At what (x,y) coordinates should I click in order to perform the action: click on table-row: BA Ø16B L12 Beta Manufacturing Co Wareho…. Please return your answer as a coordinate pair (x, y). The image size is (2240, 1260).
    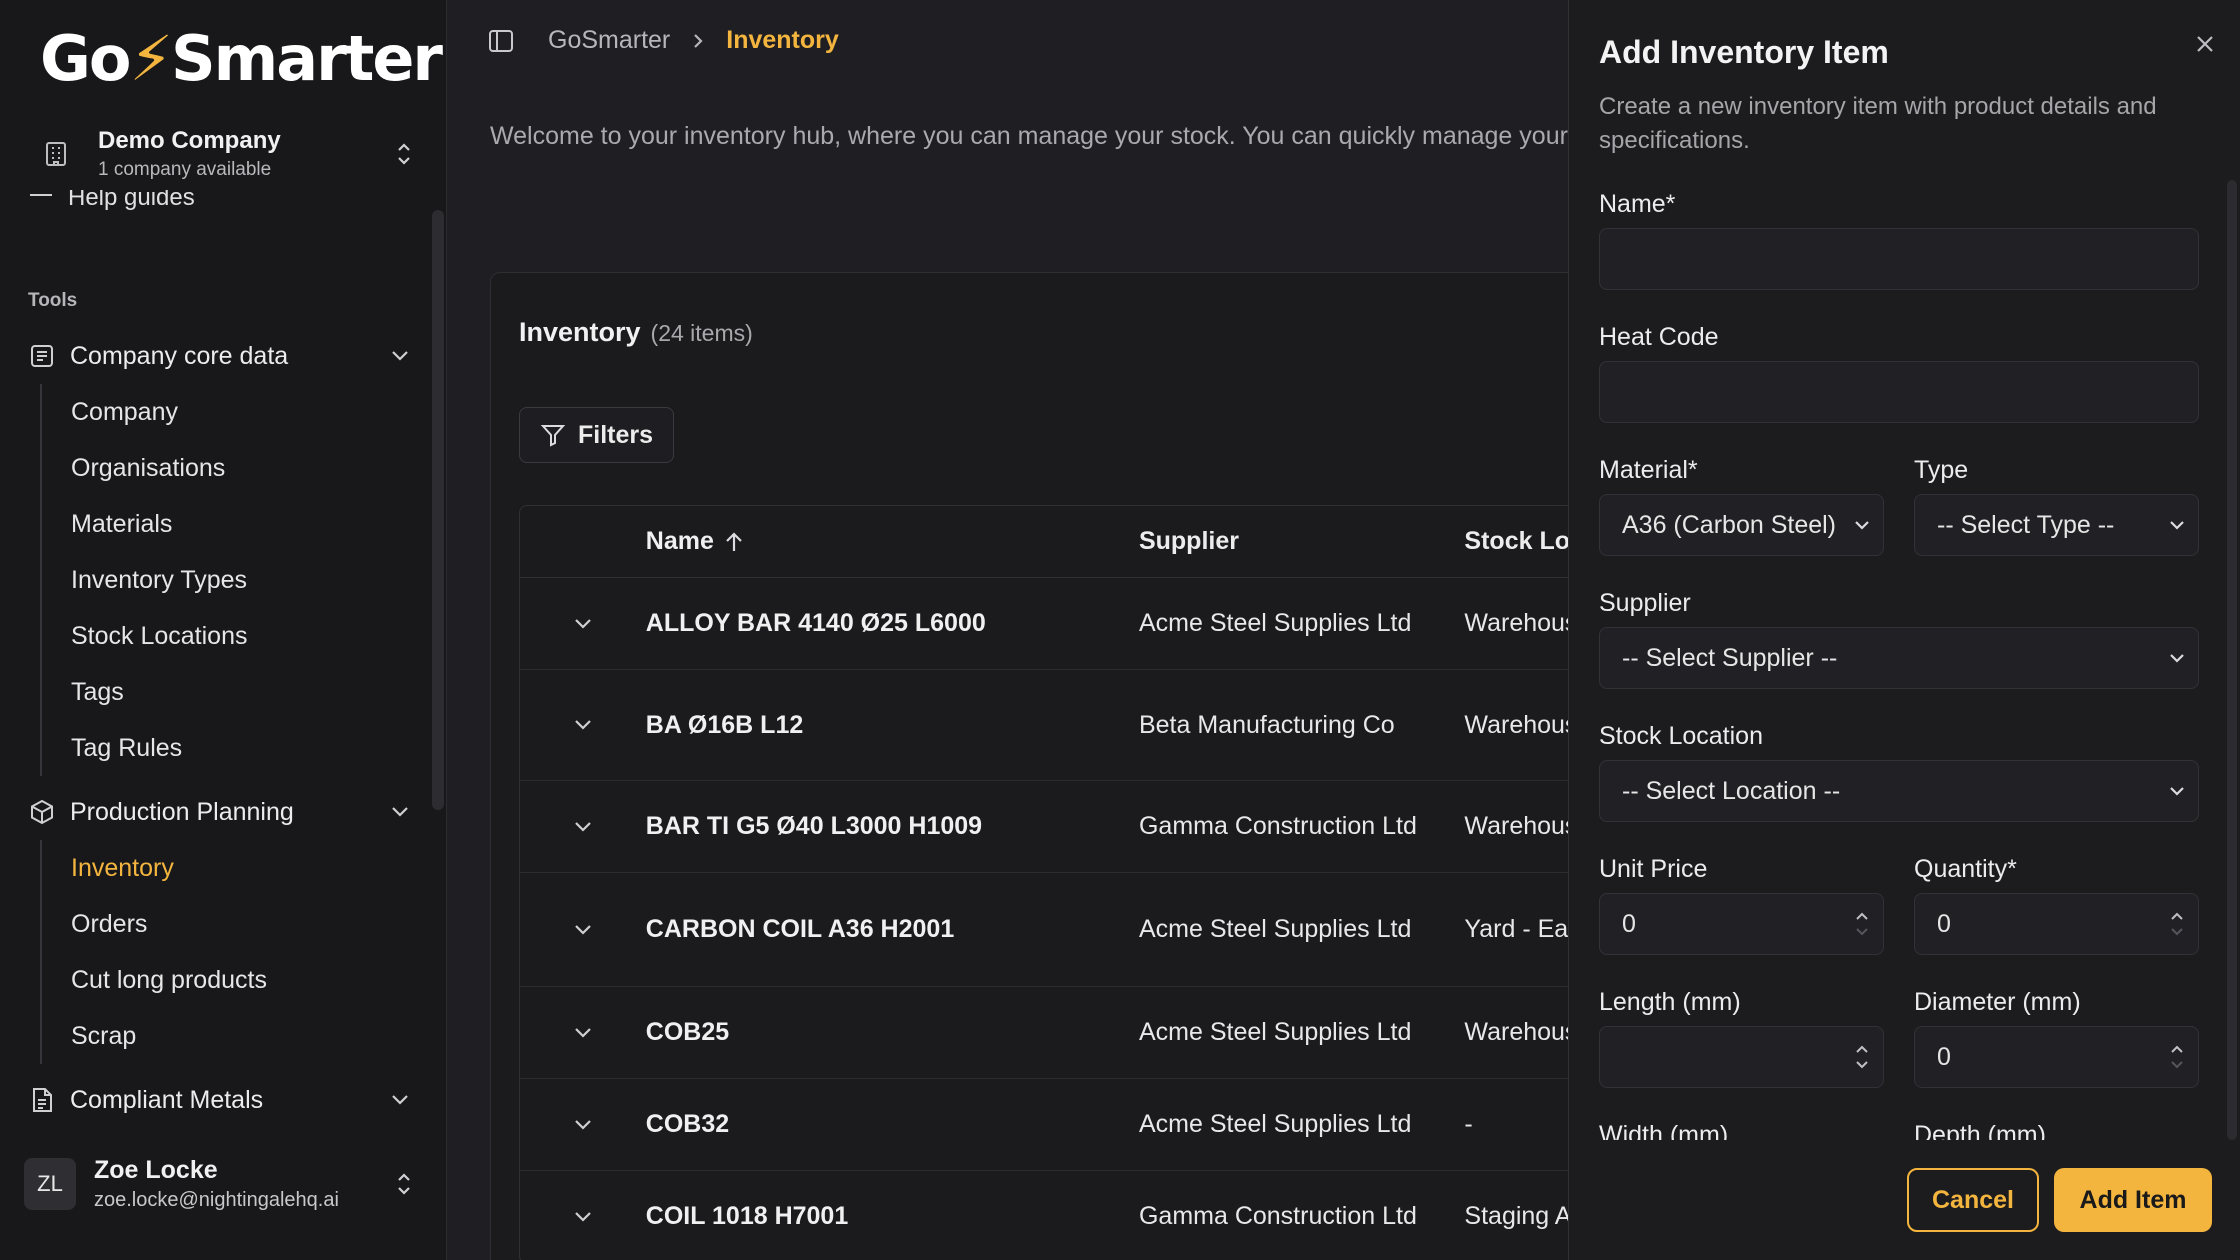
    Looking at the image, I should click on (1119, 725).